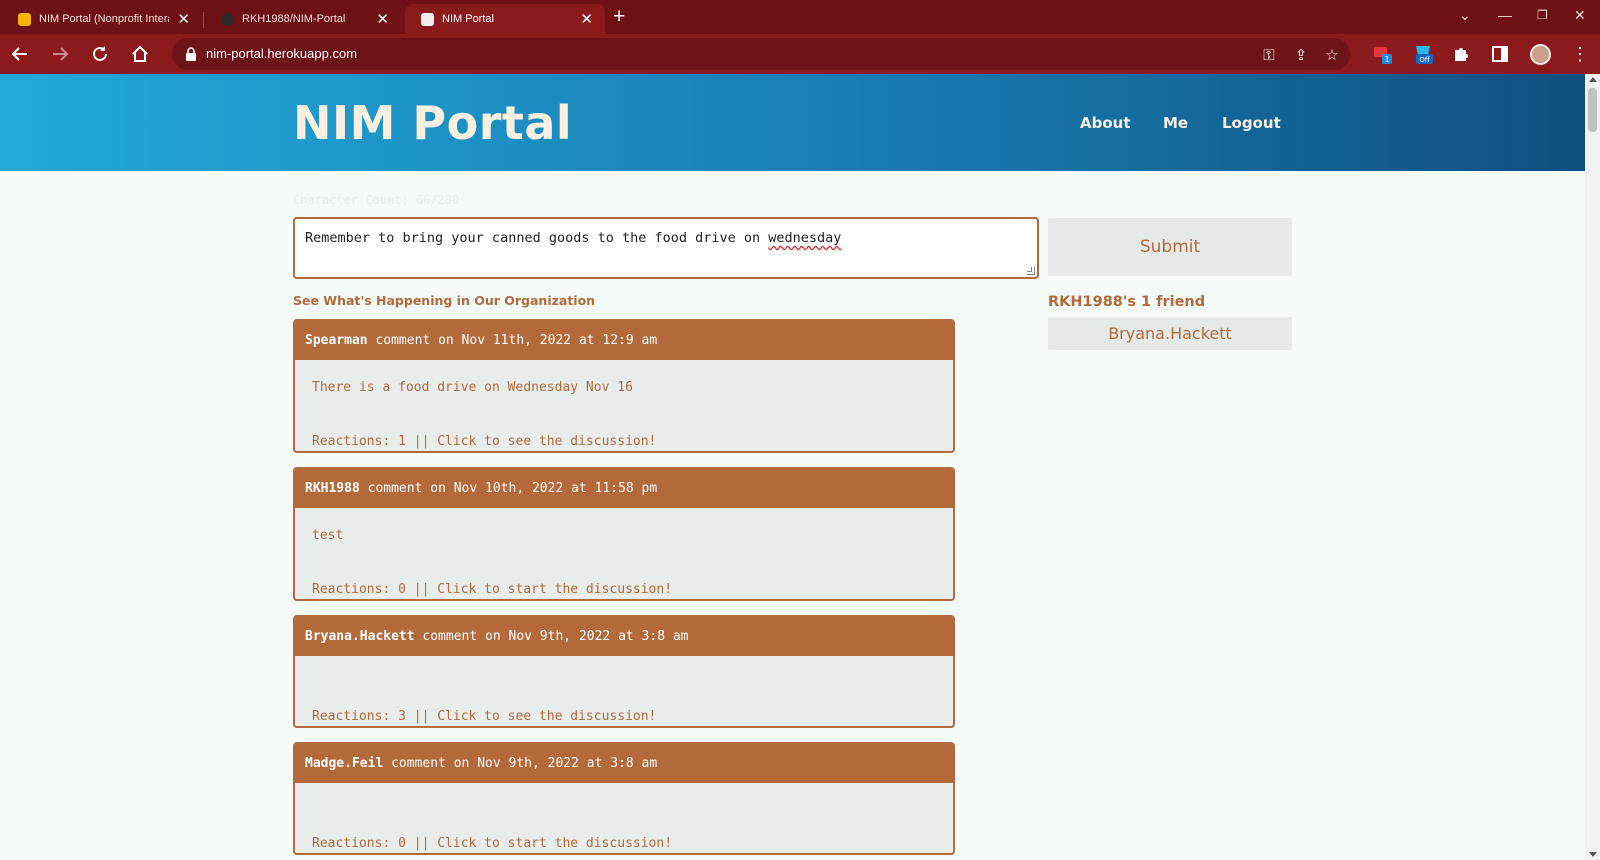 The width and height of the screenshot is (1600, 860). Describe the element at coordinates (1500, 54) in the screenshot. I see `side-panel-icon` at that location.